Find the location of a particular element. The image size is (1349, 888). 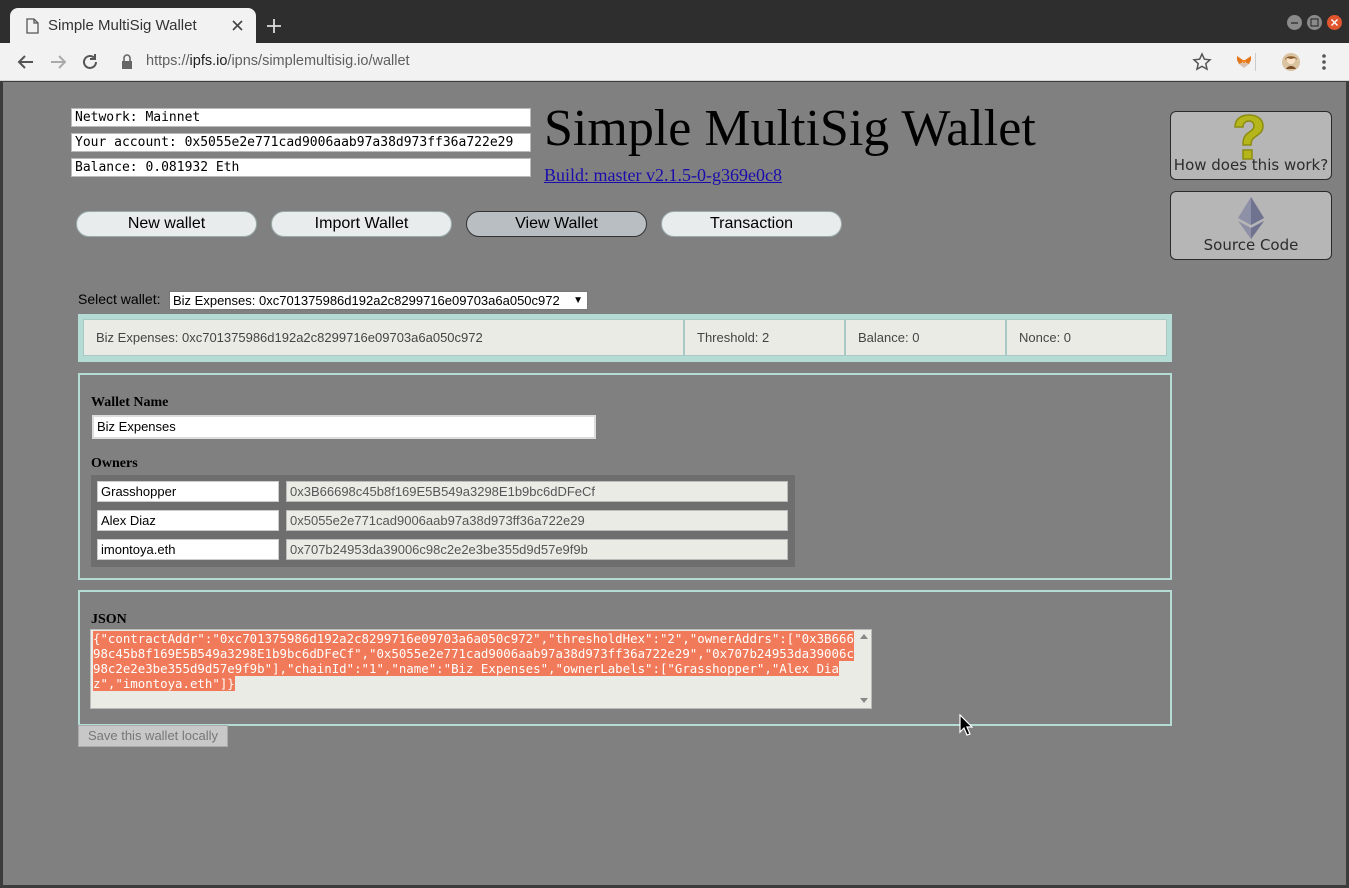

menu-dots-icon is located at coordinates (1324, 62).